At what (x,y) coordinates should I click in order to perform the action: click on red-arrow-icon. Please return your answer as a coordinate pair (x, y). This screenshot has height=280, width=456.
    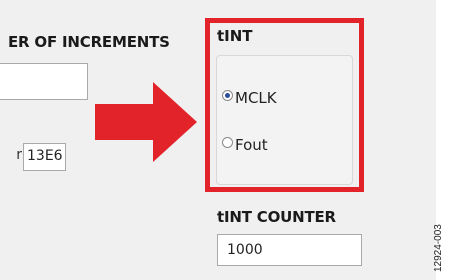
    Looking at the image, I should click on (146, 122).